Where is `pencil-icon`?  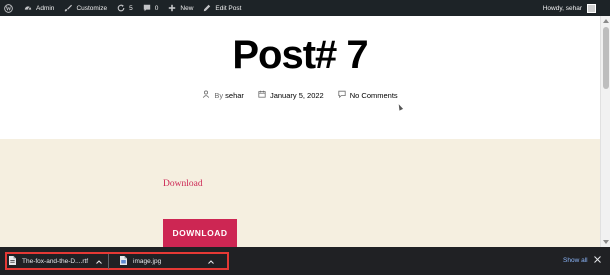
pencil-icon is located at coordinates (207, 8).